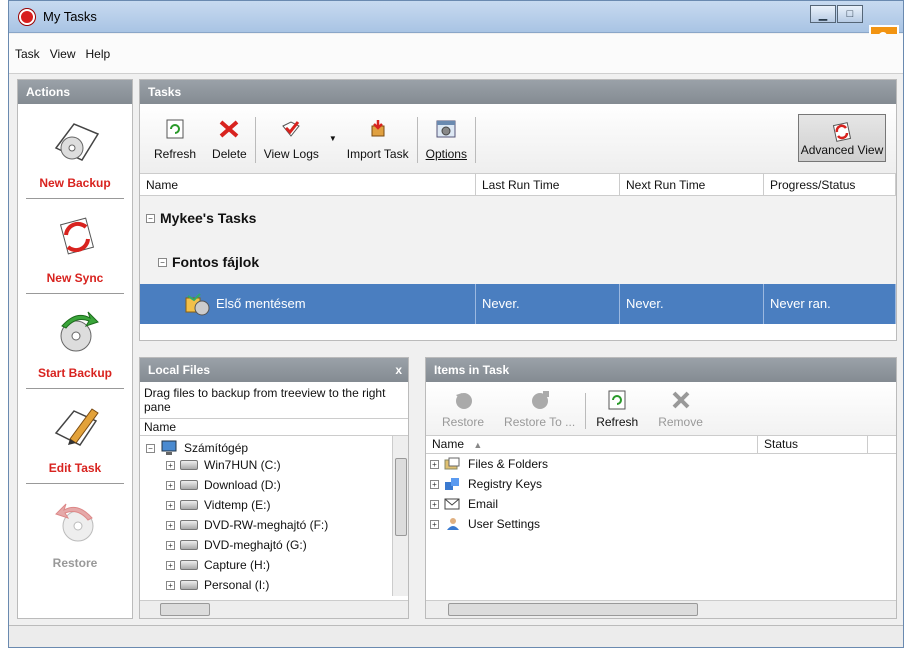 This screenshot has width=904, height=648. I want to click on drive-label: Win7HUN (C:), so click(242, 465).